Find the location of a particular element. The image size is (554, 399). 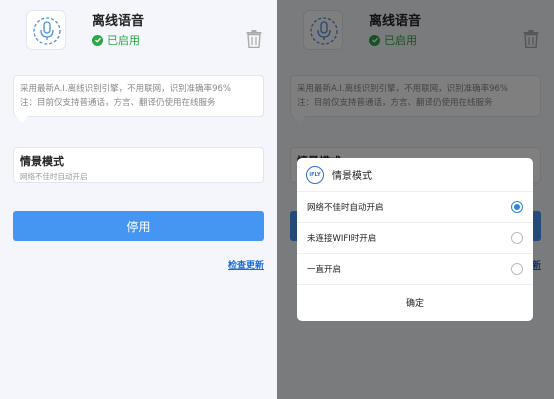

radio-selected is located at coordinates (517, 207).